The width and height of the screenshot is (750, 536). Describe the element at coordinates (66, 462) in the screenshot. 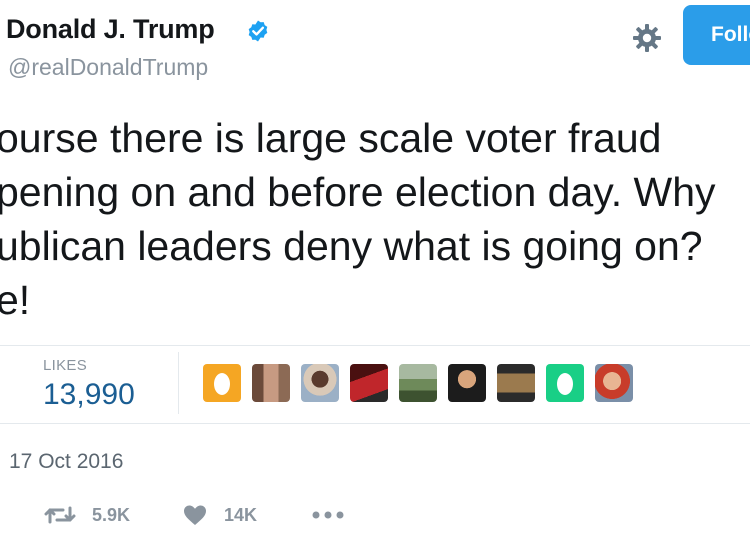

I see `tweet-date: 17 Oct 2016` at that location.